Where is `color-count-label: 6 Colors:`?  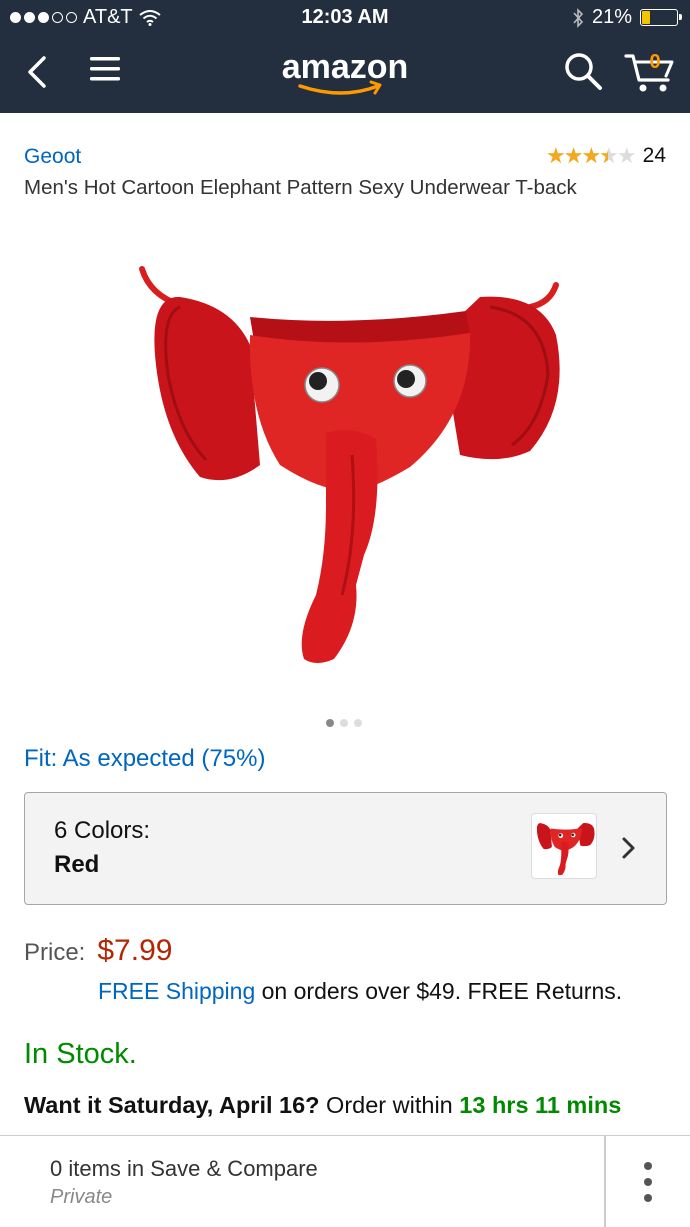
color-count-label: 6 Colors: is located at coordinates (102, 830).